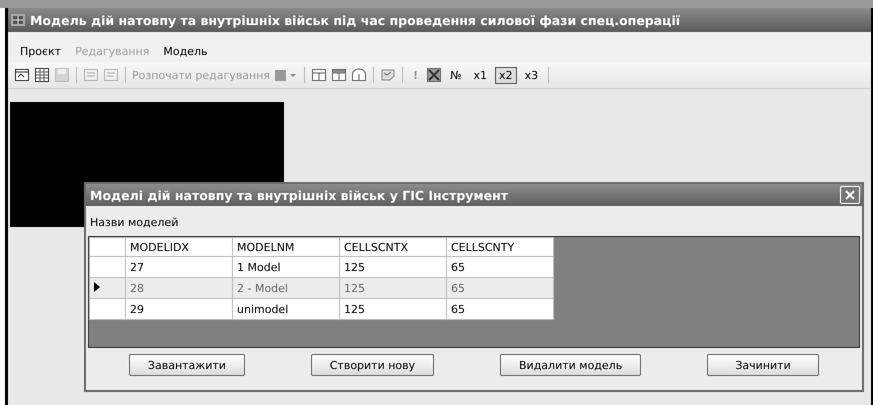 The height and width of the screenshot is (405, 873). I want to click on number-button: №, so click(456, 75).